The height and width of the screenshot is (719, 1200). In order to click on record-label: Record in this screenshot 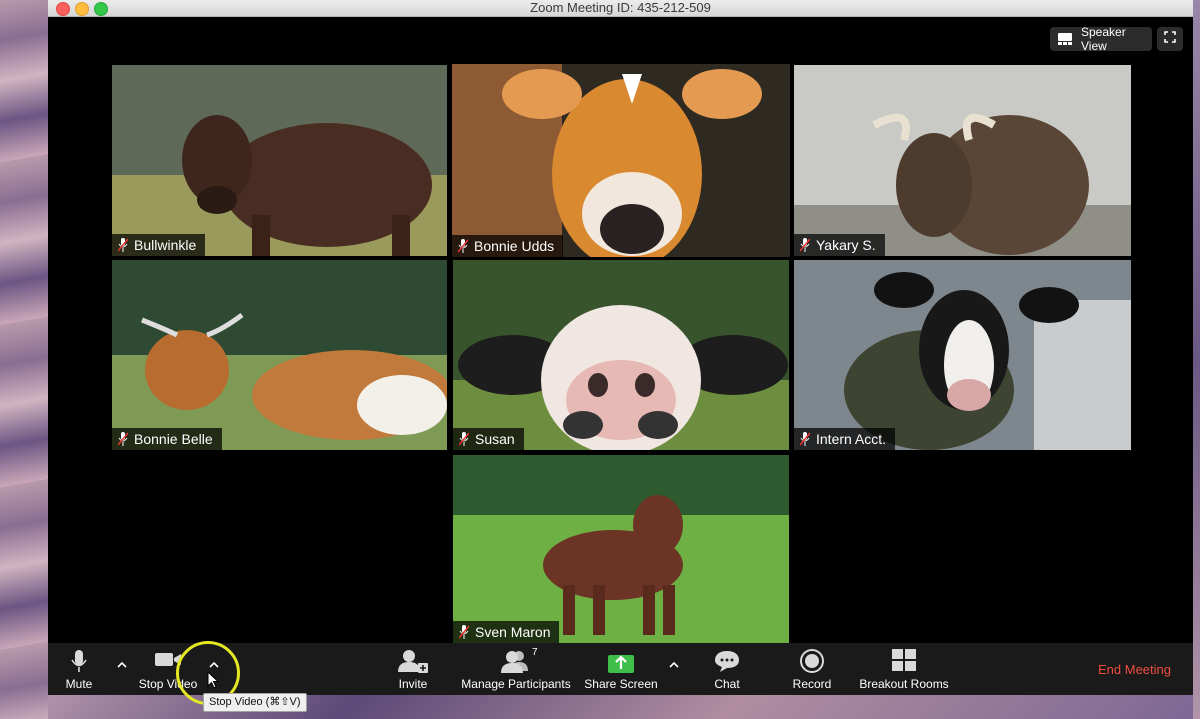, I will do `click(812, 684)`.